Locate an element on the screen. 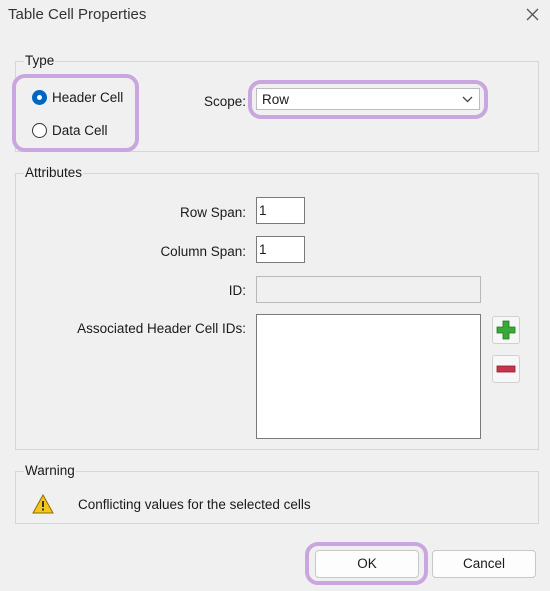 This screenshot has height=591, width=550. cancel-button: Cancel is located at coordinates (484, 564).